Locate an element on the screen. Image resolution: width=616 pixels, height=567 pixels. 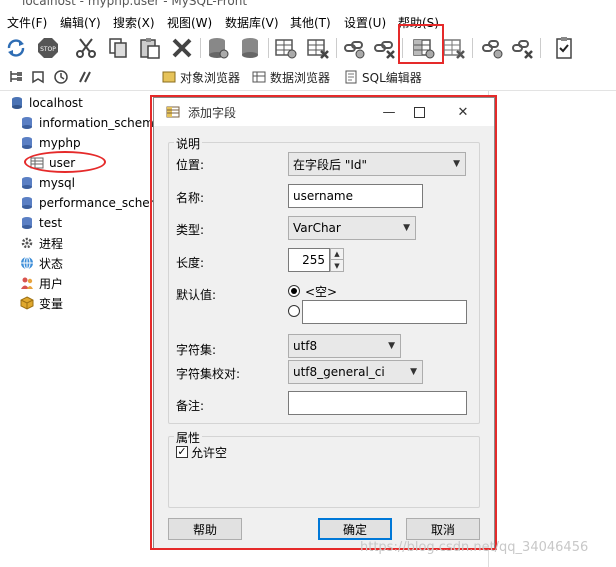
sql-editor-icon is located at coordinates (351, 77).